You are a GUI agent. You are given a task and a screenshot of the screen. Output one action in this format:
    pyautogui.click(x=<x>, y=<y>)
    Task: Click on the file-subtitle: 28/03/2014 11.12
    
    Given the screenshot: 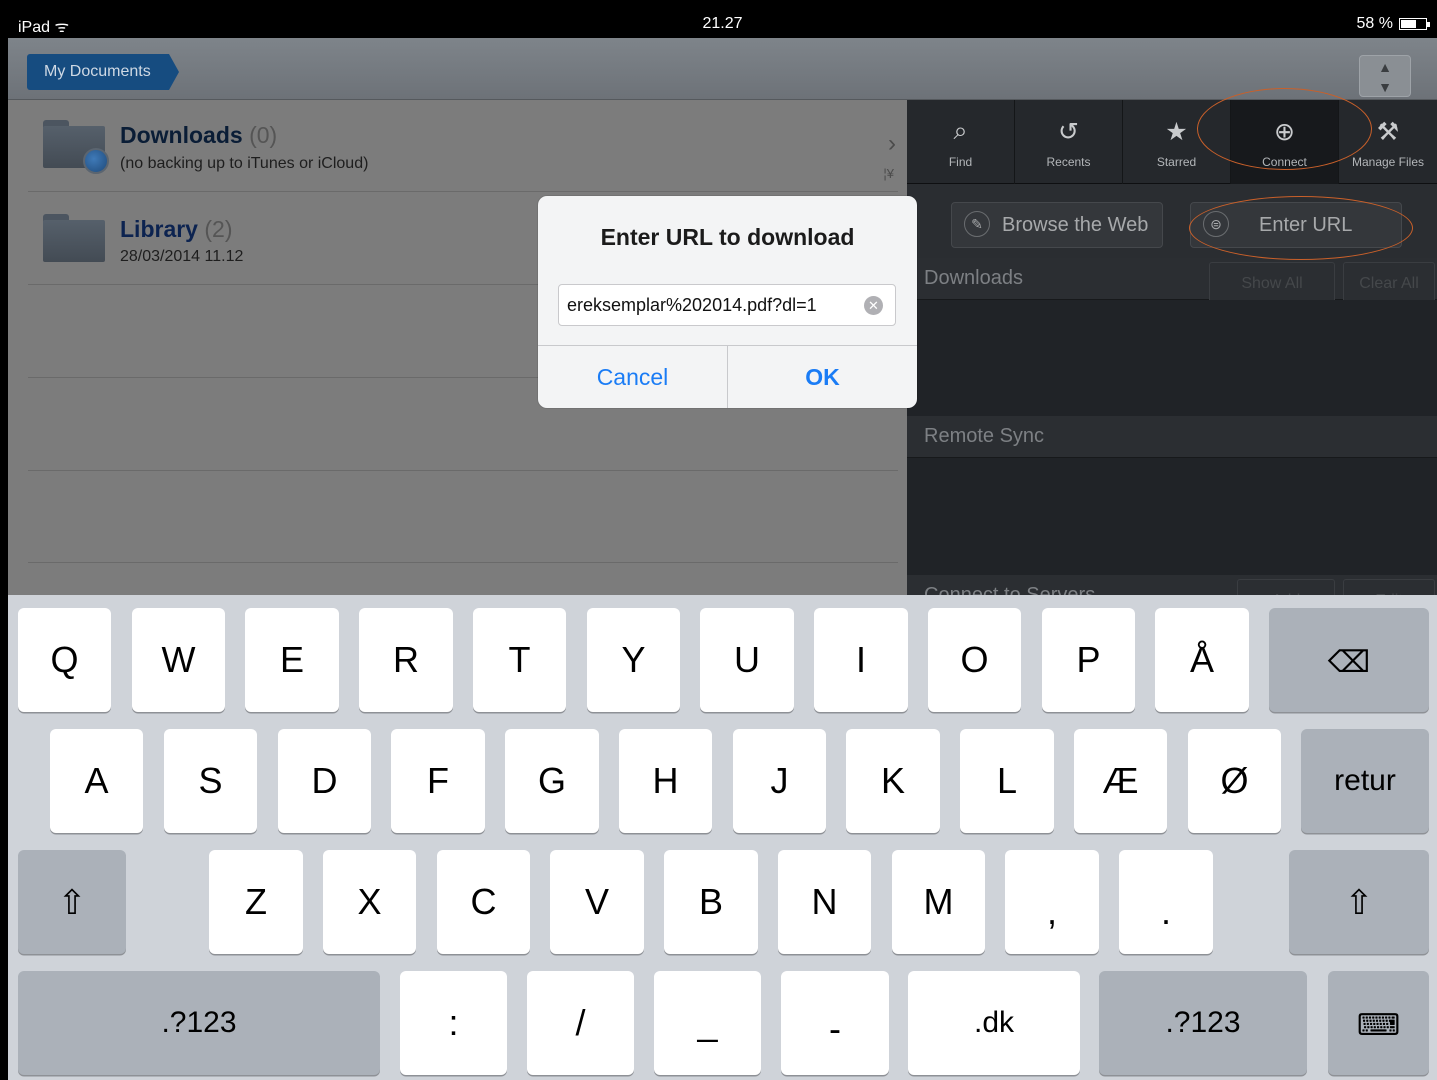 What is the action you would take?
    pyautogui.click(x=182, y=256)
    